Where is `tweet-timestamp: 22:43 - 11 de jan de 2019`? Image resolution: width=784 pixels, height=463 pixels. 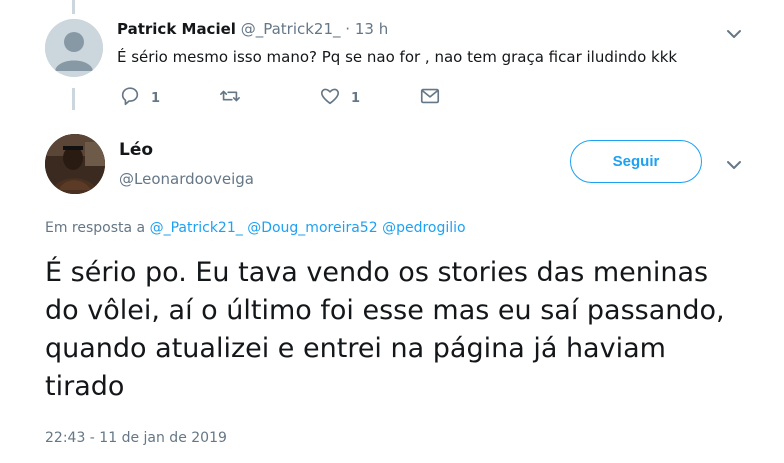 tweet-timestamp: 22:43 - 11 de jan de 2019 is located at coordinates (136, 438).